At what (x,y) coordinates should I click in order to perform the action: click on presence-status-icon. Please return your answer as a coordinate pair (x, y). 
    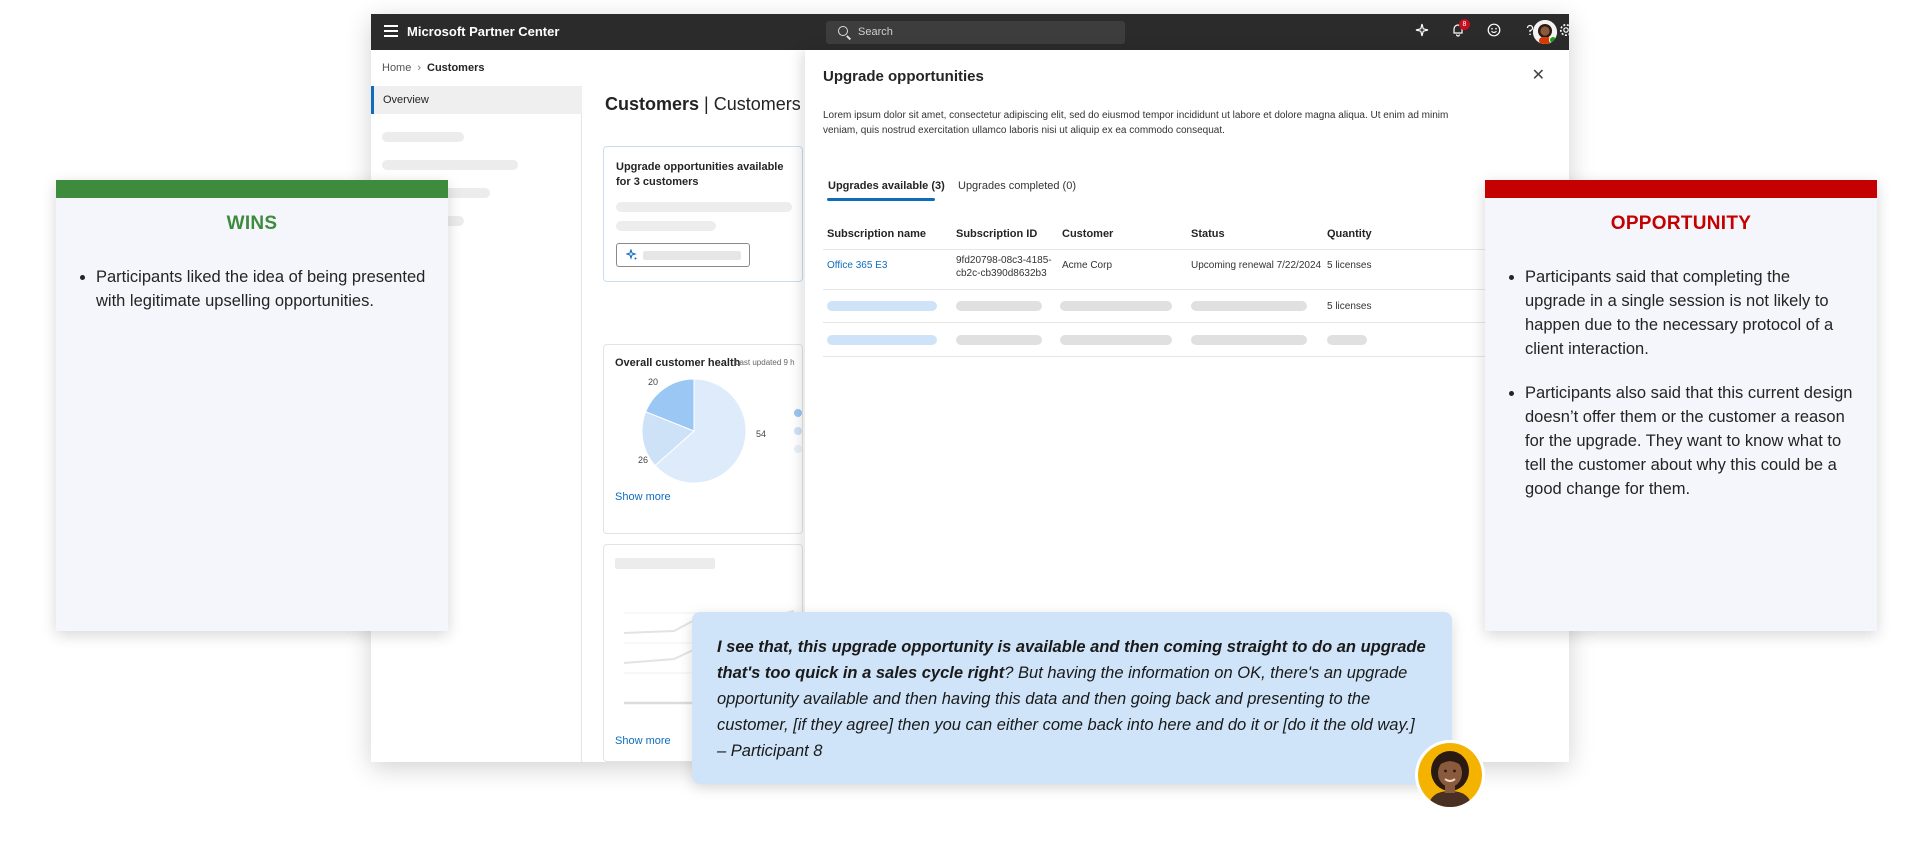
    Looking at the image, I should click on (1553, 40).